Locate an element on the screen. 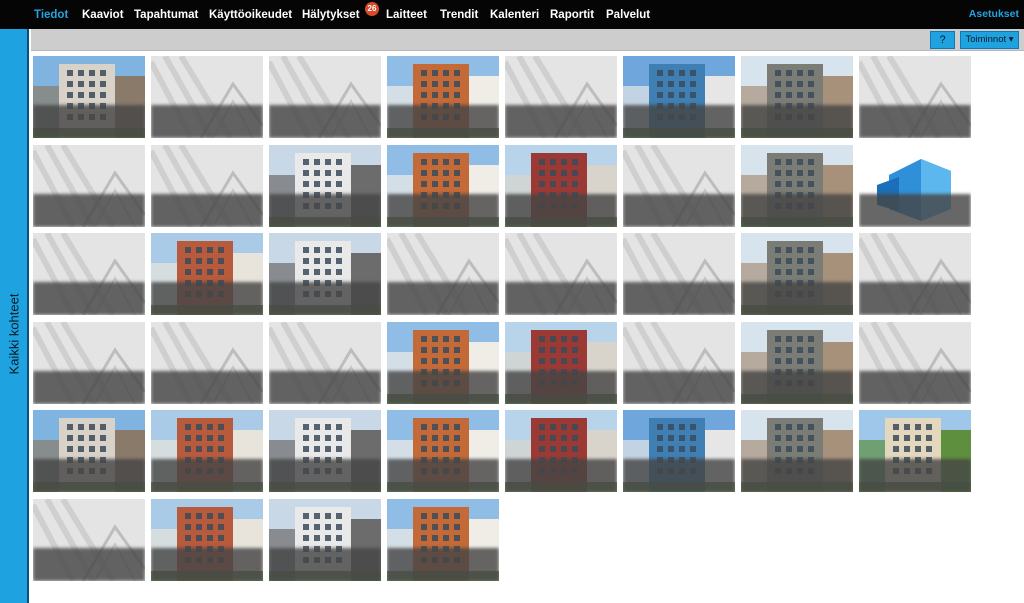 This screenshot has width=1024, height=603. side-tab-label: Kaikki kohteet is located at coordinates (14, 334).